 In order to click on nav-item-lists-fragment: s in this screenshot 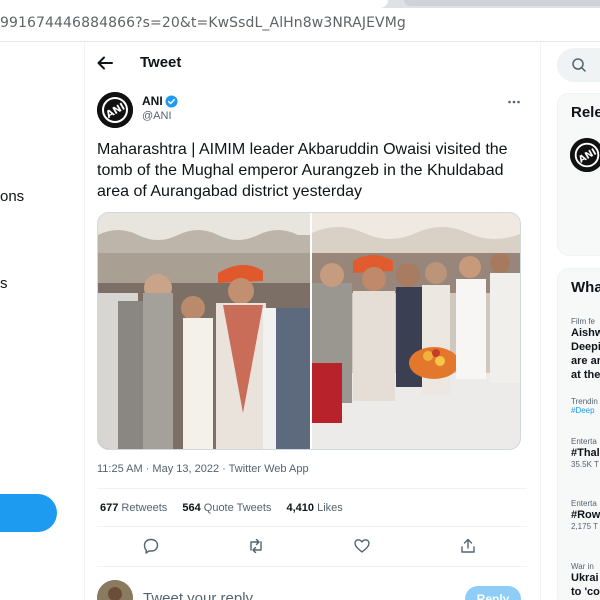, I will do `click(4, 283)`.